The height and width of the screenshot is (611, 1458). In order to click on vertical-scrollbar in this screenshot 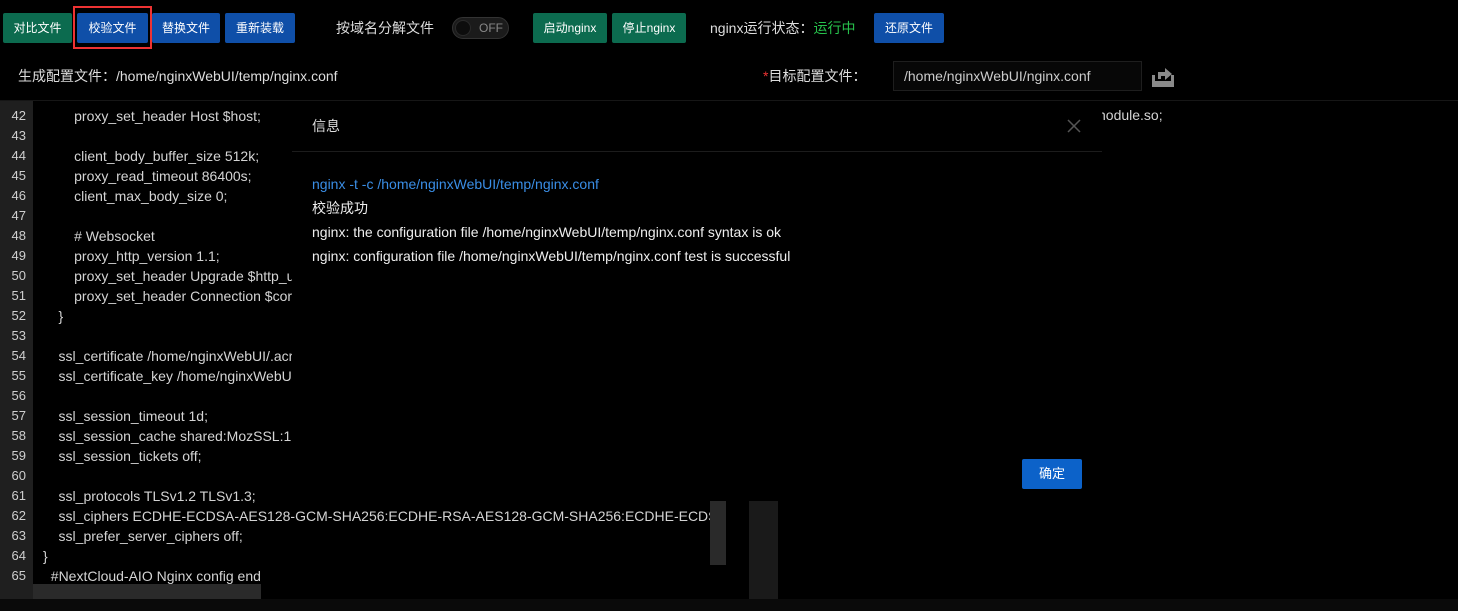, I will do `click(718, 533)`.